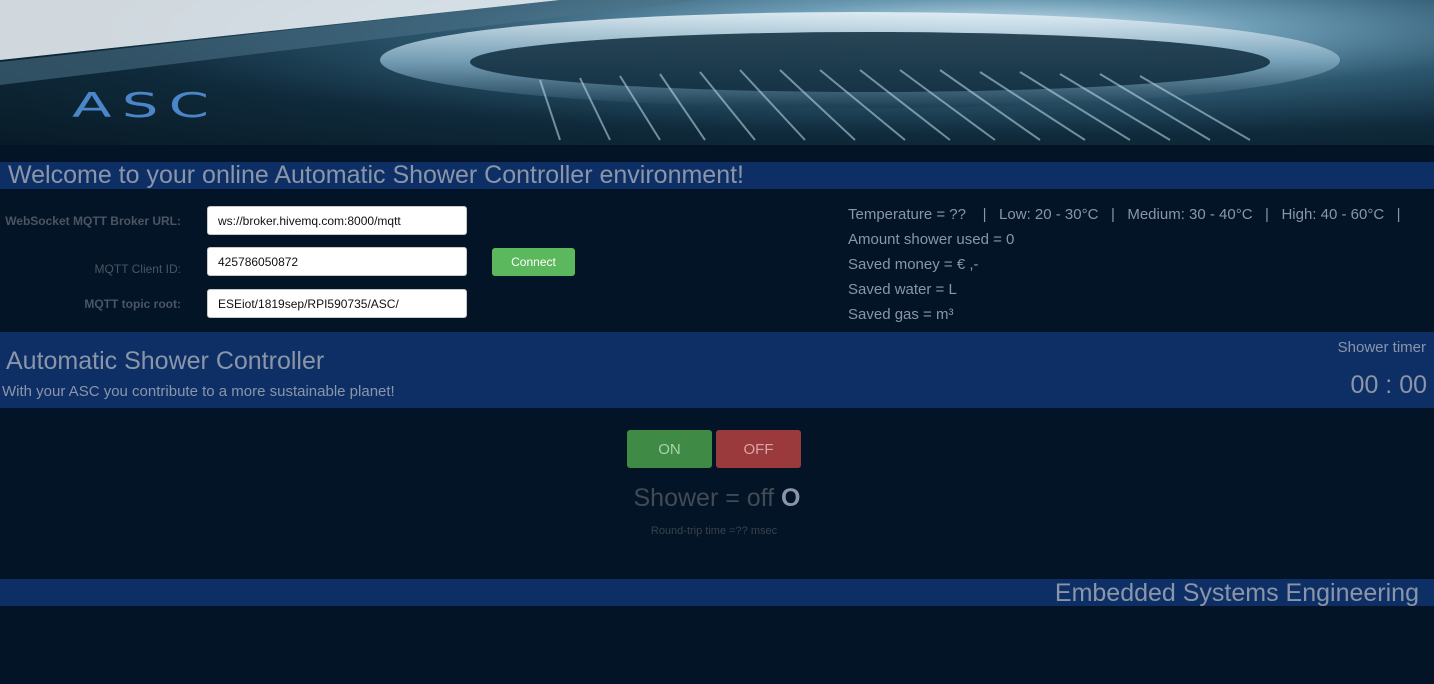 This screenshot has width=1434, height=684. What do you see at coordinates (707, 498) in the screenshot?
I see `shower-status-text: Shower = off` at bounding box center [707, 498].